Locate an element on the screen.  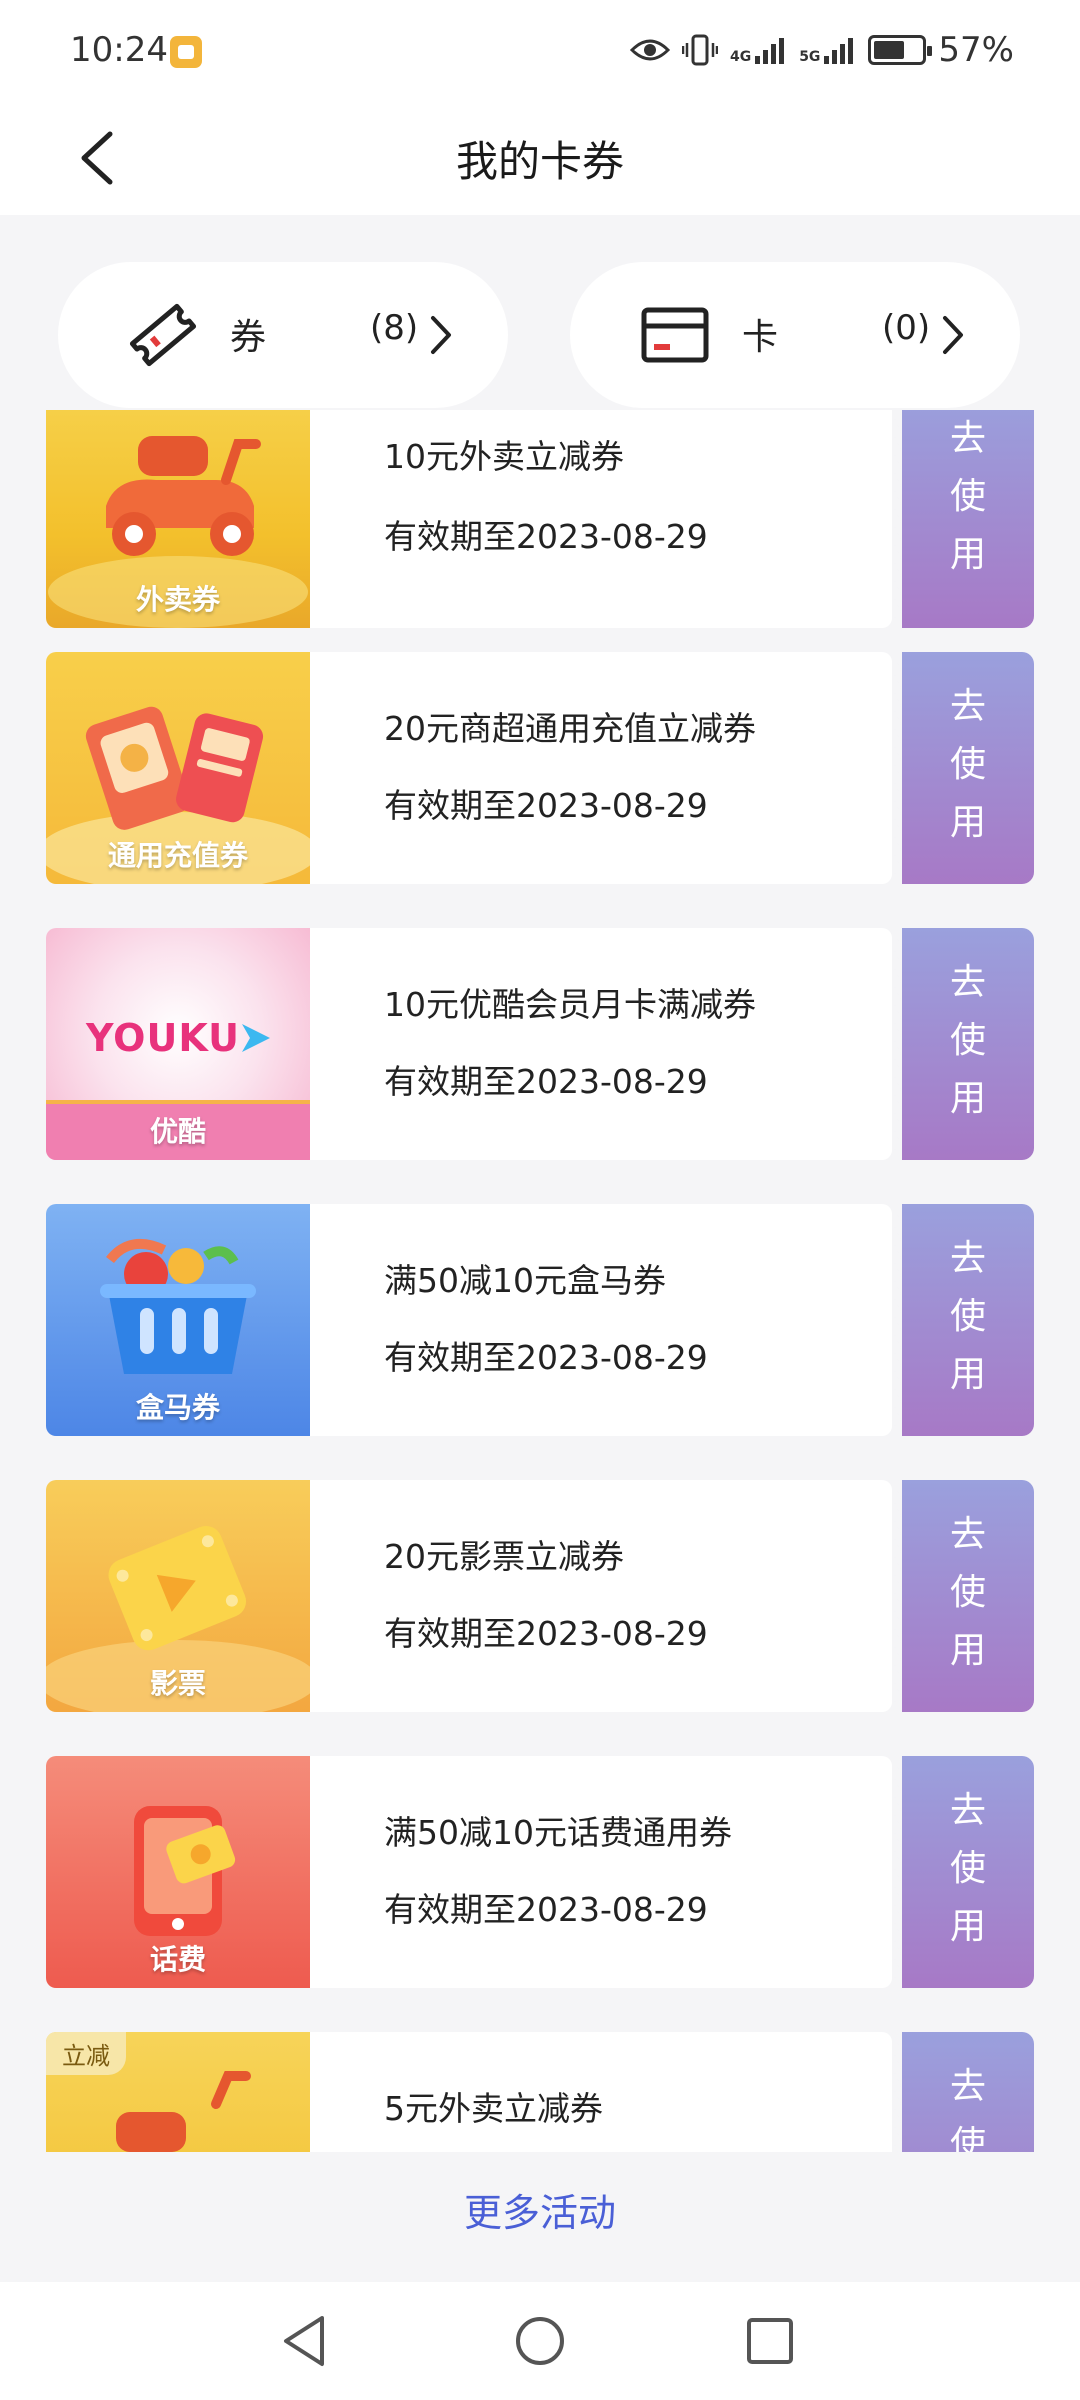
coupon-item: 影票 20元影票立减券 有效期至2023-08-29 去 使 用 is located at coordinates (540, 1596).